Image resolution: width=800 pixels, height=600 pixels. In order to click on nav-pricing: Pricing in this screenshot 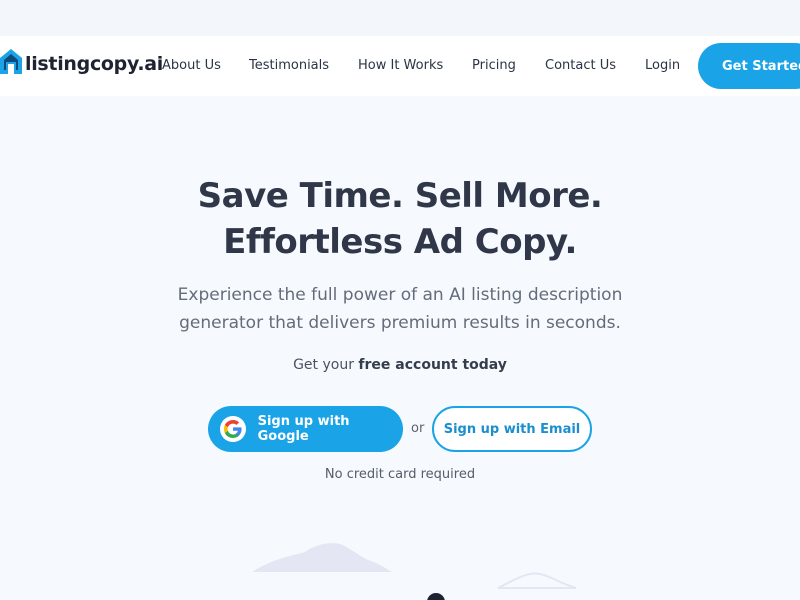, I will do `click(494, 65)`.